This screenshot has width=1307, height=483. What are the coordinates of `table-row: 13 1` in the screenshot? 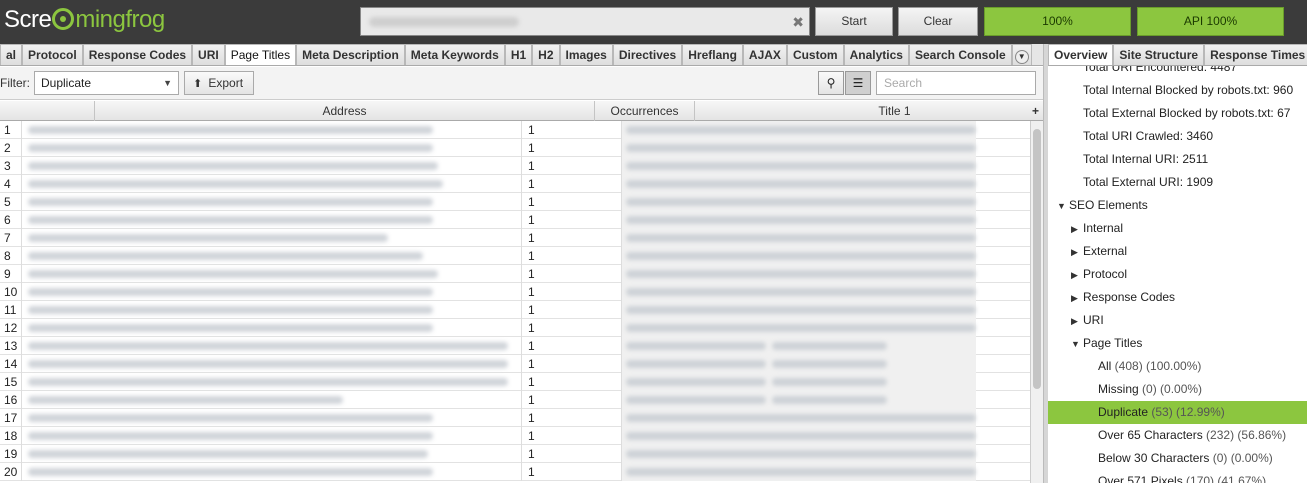 It's located at (515, 346).